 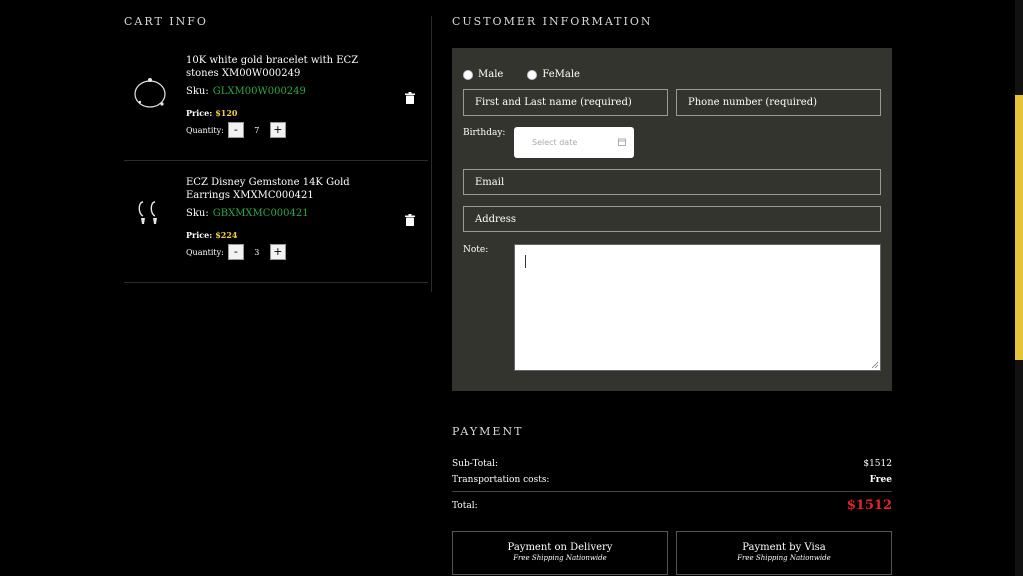 What do you see at coordinates (521, 74) in the screenshot?
I see `gender-radio-group: Male FeMale` at bounding box center [521, 74].